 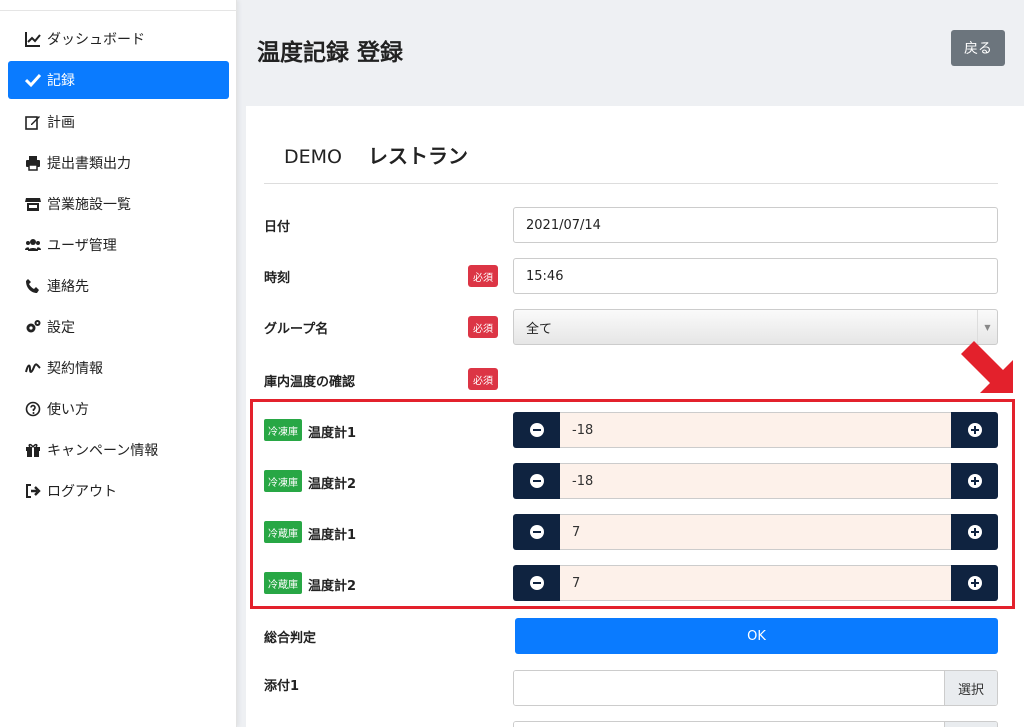 What do you see at coordinates (33, 39) in the screenshot?
I see `chart-line-icon` at bounding box center [33, 39].